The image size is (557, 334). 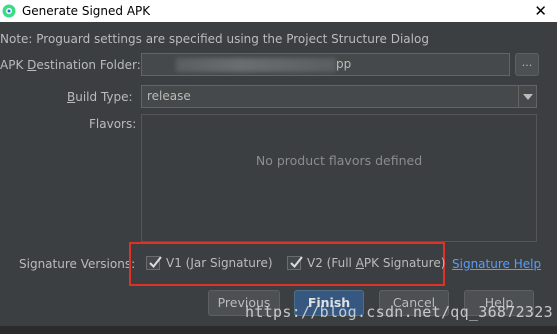 What do you see at coordinates (496, 264) in the screenshot?
I see `signature-help-link: Signature Help` at bounding box center [496, 264].